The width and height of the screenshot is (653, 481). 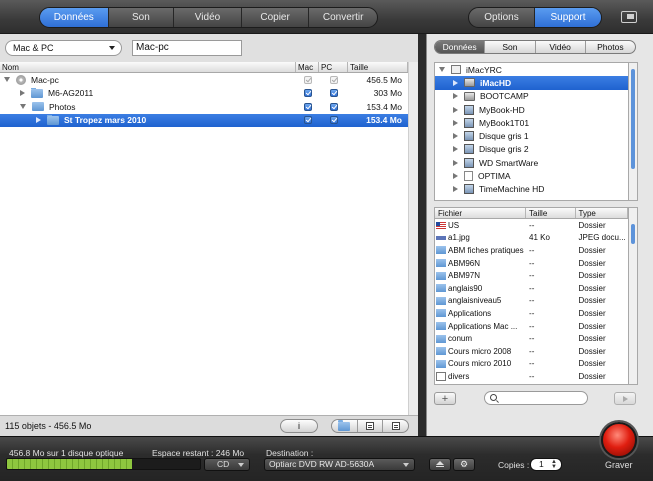 What do you see at coordinates (74, 17) in the screenshot?
I see `tab-donnees: Données` at bounding box center [74, 17].